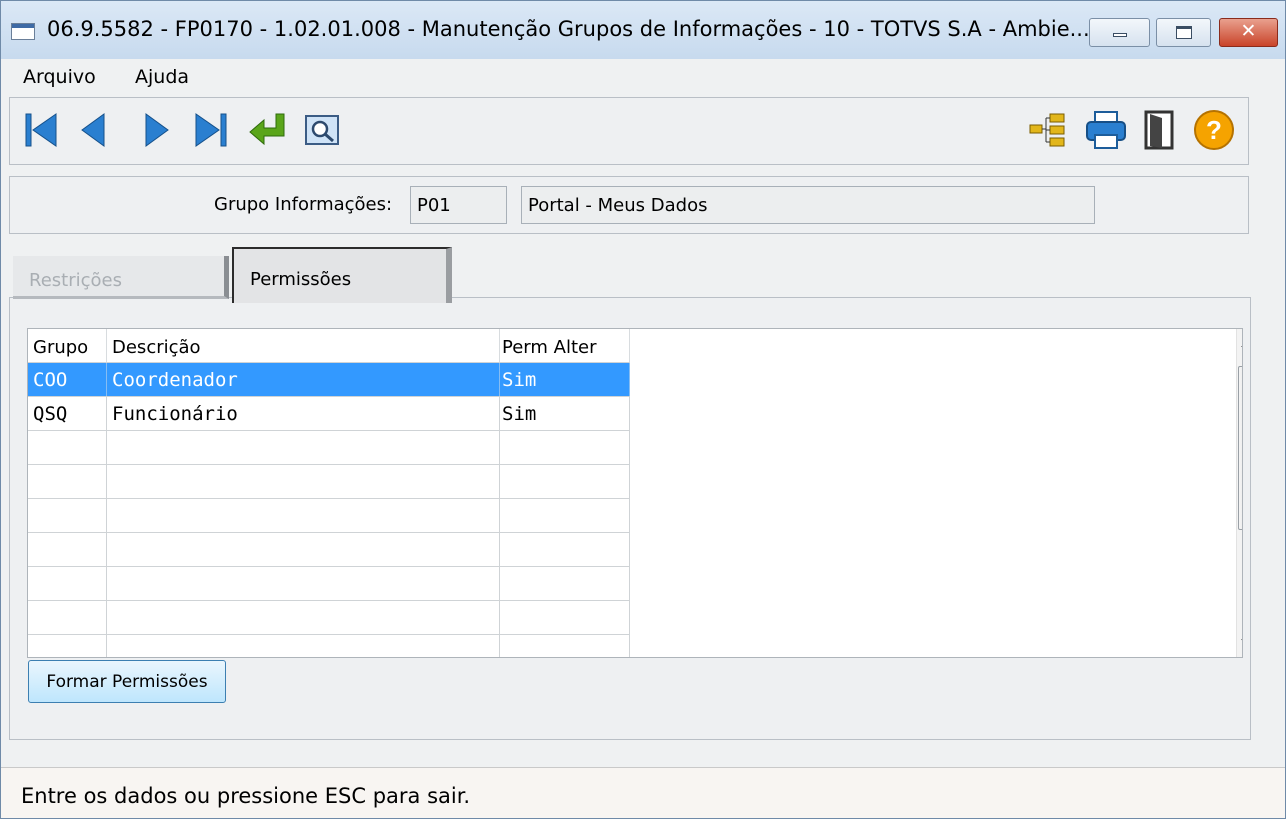 This screenshot has width=1286, height=819. I want to click on toolbar: ?, so click(629, 131).